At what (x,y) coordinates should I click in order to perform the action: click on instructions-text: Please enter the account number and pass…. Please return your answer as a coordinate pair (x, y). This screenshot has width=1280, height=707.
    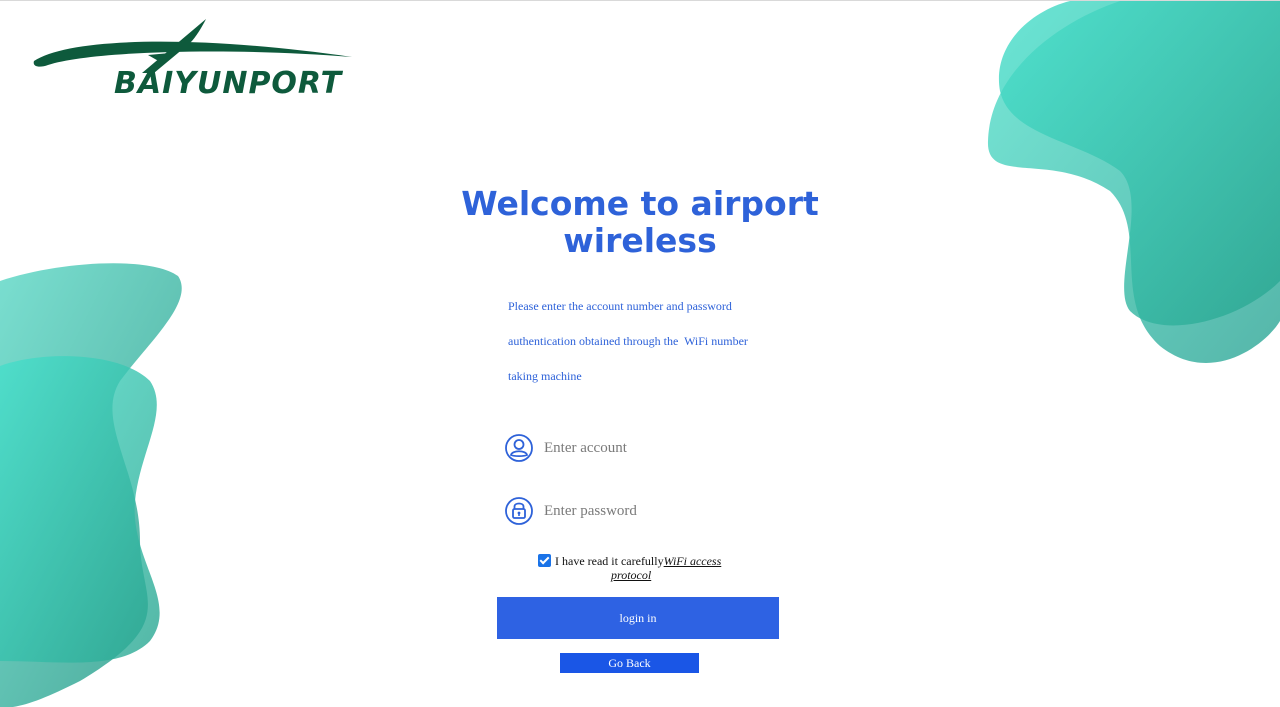
    Looking at the image, I should click on (643, 341).